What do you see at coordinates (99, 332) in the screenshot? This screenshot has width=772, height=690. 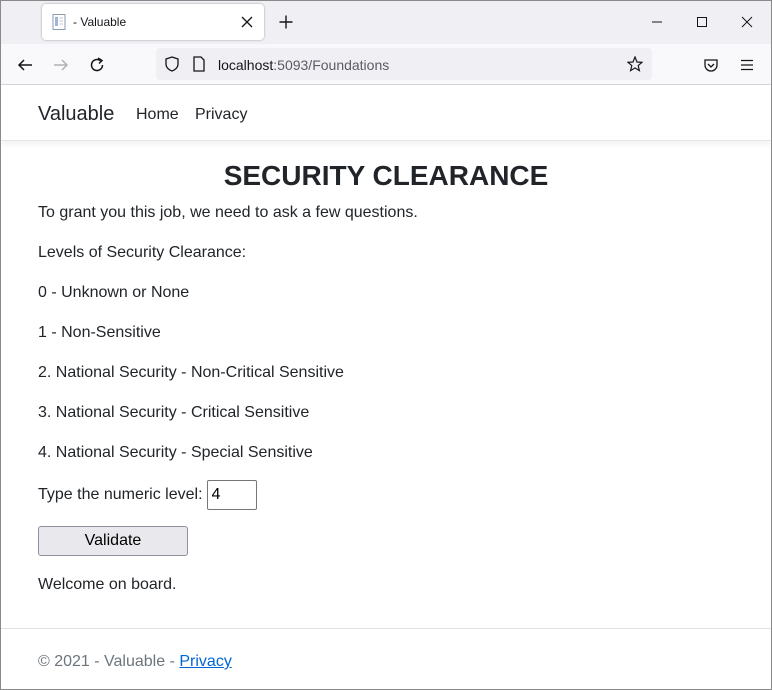 I see `level-item: 1 - Non-Sensitive` at bounding box center [99, 332].